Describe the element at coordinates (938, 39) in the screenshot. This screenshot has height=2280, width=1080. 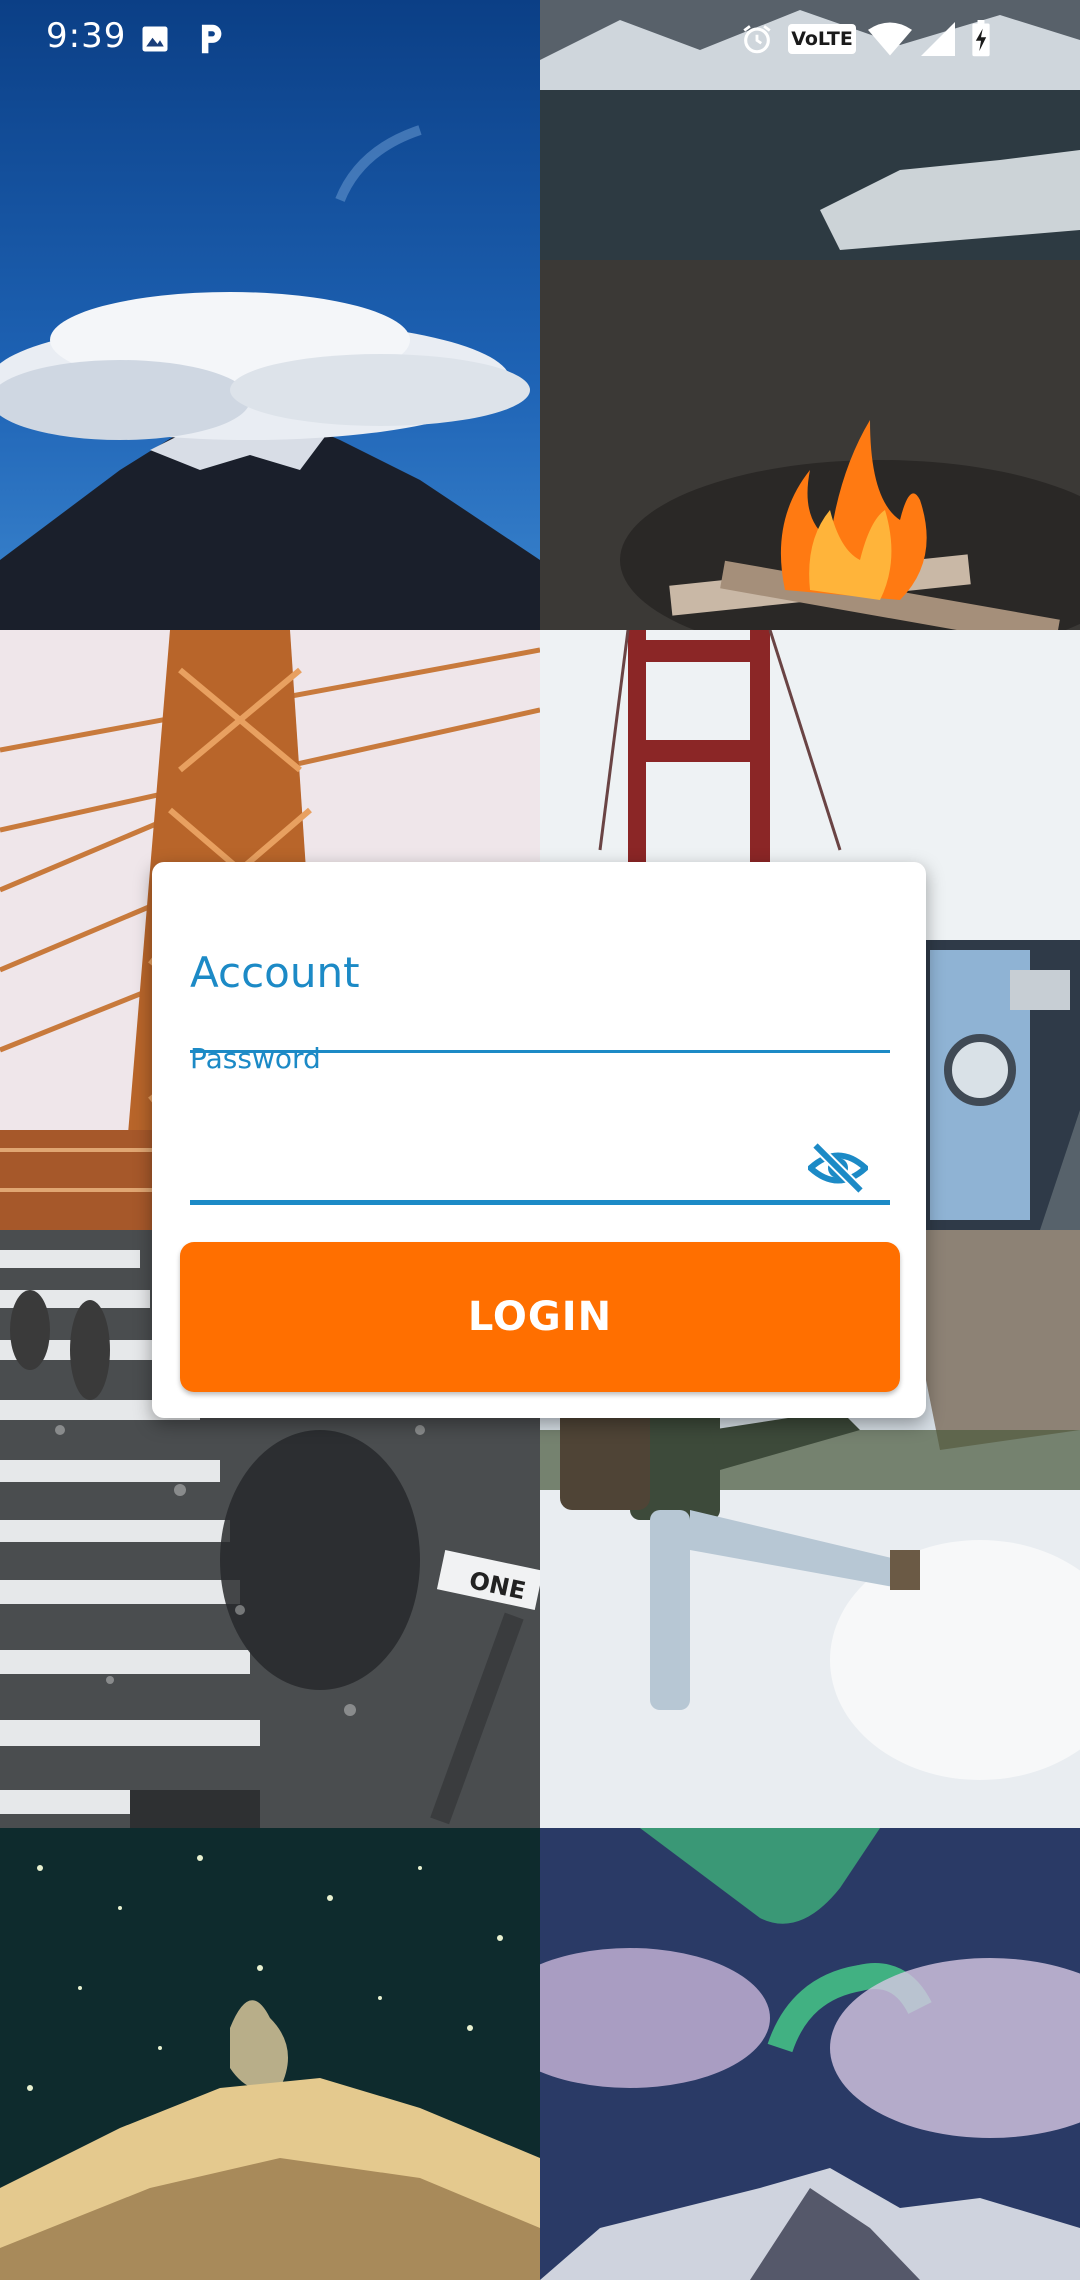
I see `signal-icon` at that location.